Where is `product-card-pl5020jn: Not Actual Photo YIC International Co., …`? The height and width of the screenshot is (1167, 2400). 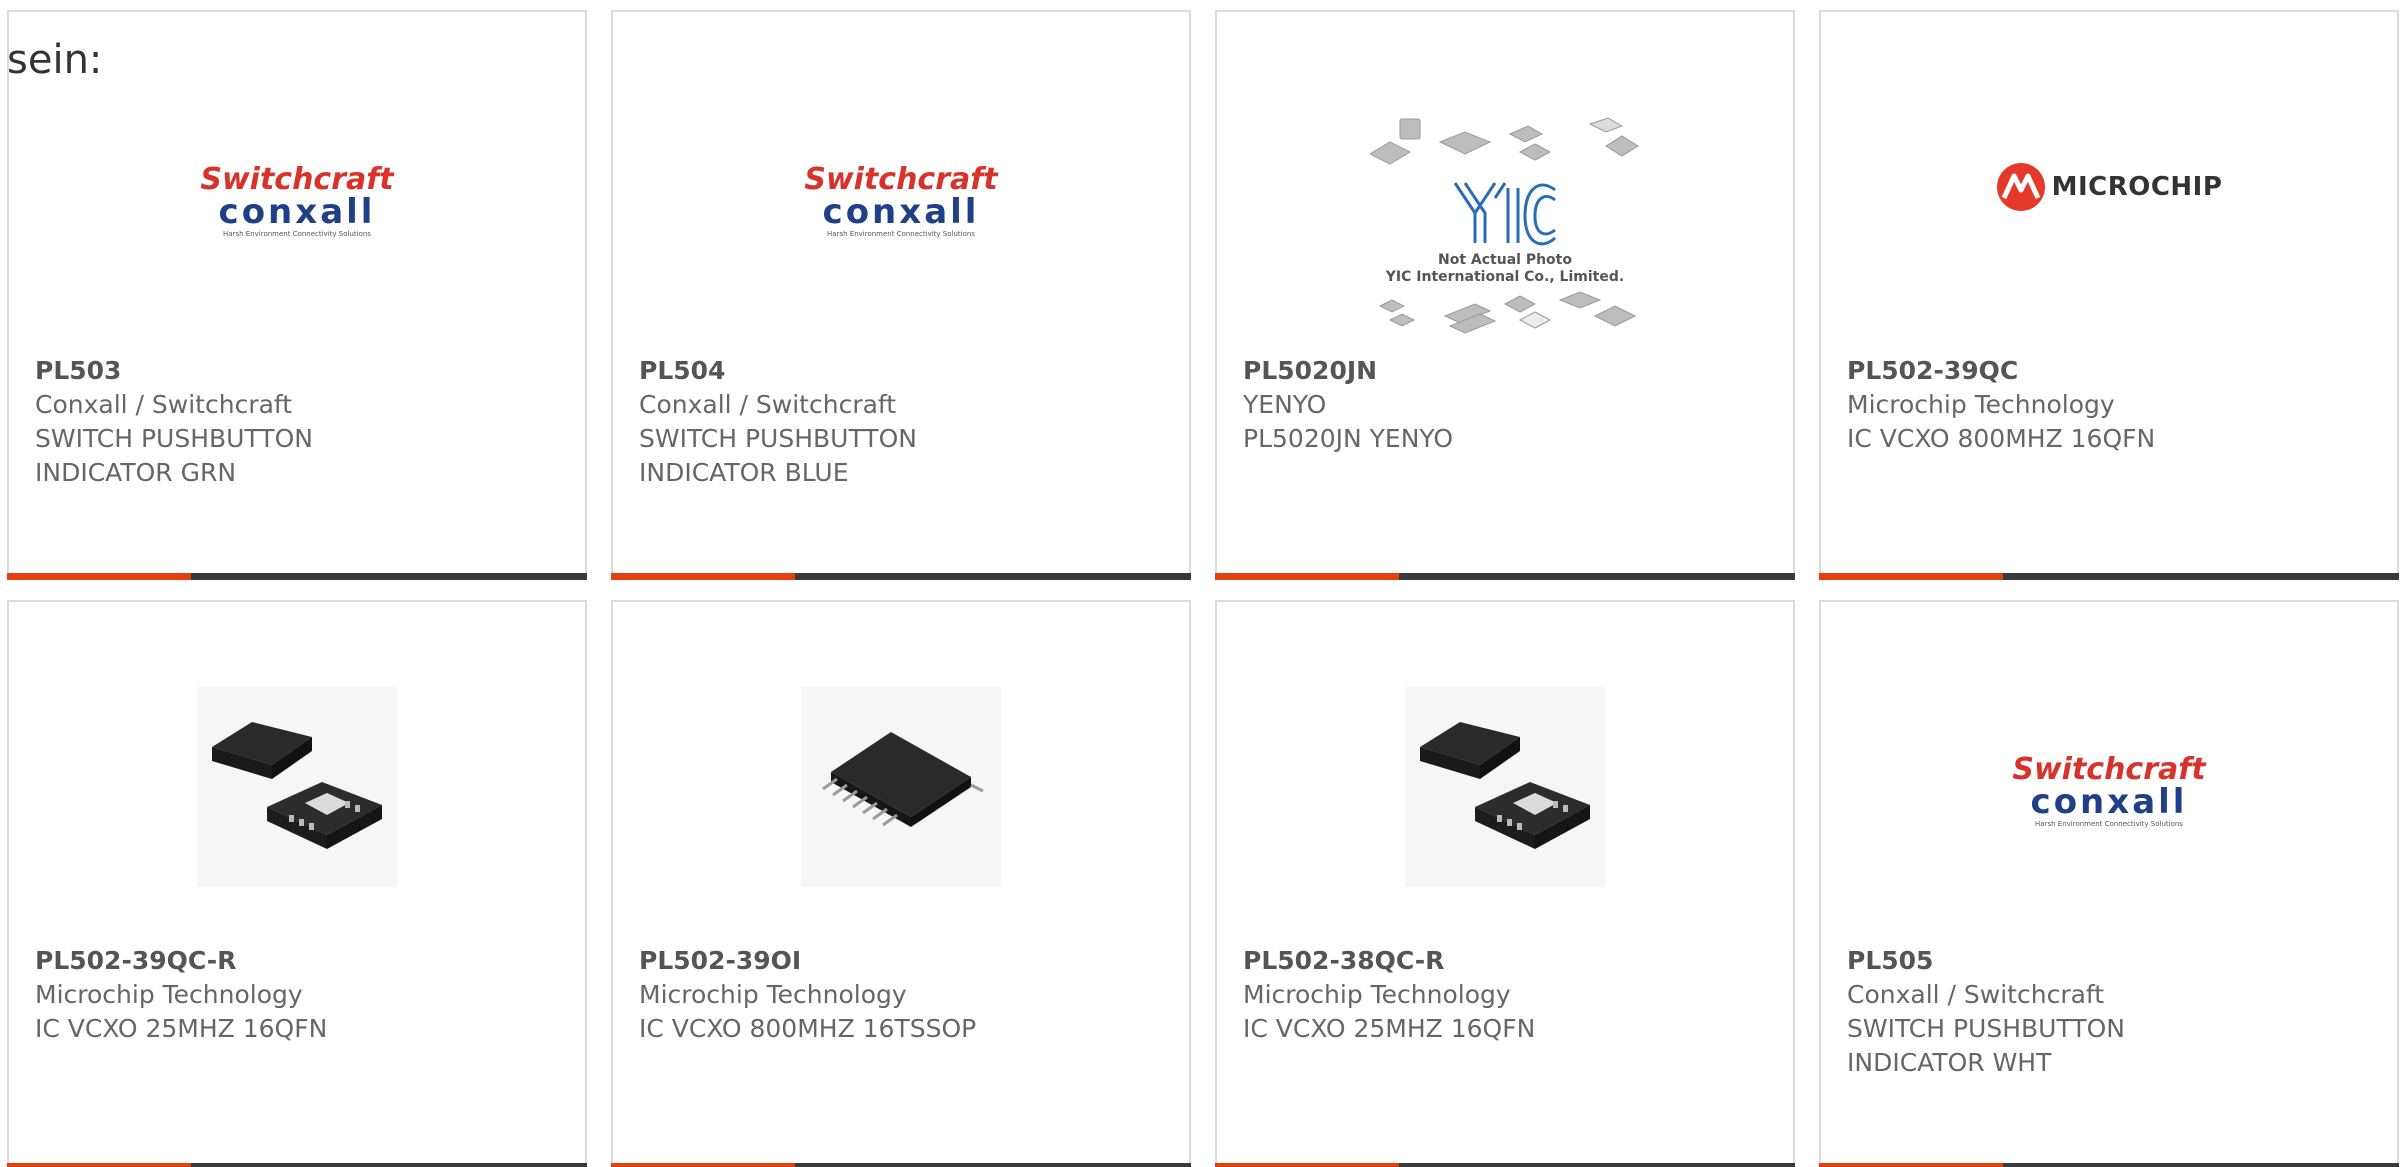 product-card-pl5020jn: Not Actual Photo YIC International Co., … is located at coordinates (1505, 295).